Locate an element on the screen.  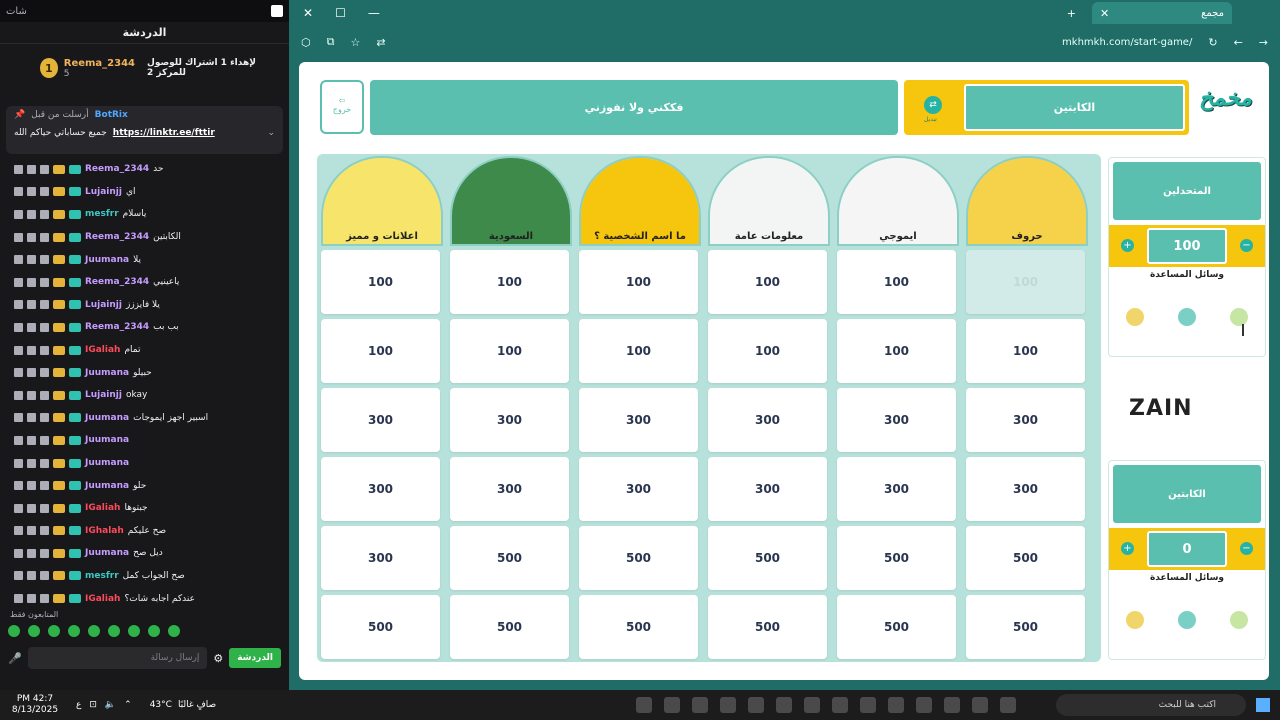
translate-icon: ⇄ is located at coordinates (380, 42).